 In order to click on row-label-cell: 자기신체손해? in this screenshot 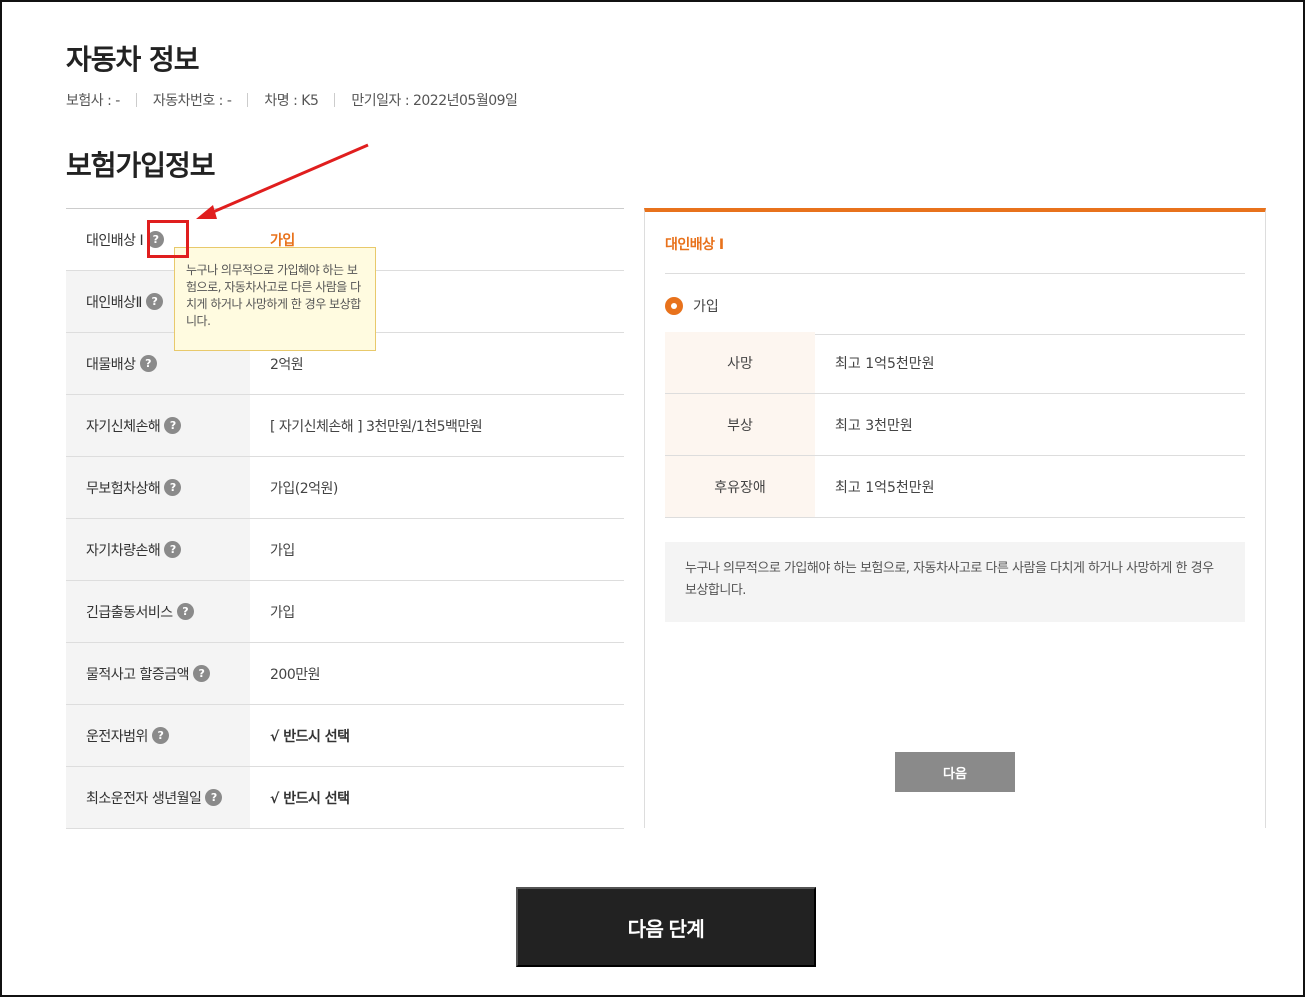, I will do `click(158, 425)`.